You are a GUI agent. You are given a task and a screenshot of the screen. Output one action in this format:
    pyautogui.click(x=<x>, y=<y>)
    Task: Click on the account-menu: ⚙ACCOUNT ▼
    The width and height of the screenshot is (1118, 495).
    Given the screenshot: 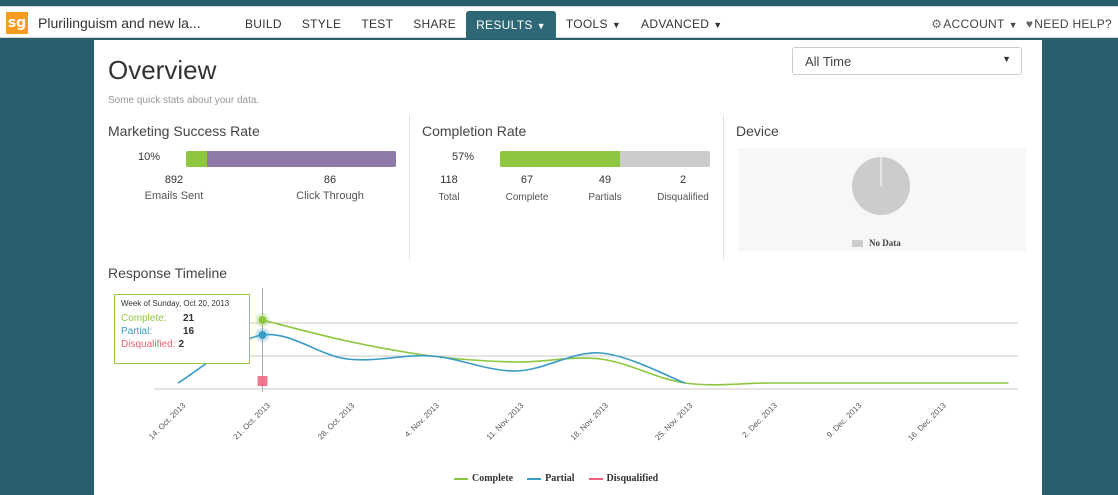 What is the action you would take?
    pyautogui.click(x=974, y=23)
    